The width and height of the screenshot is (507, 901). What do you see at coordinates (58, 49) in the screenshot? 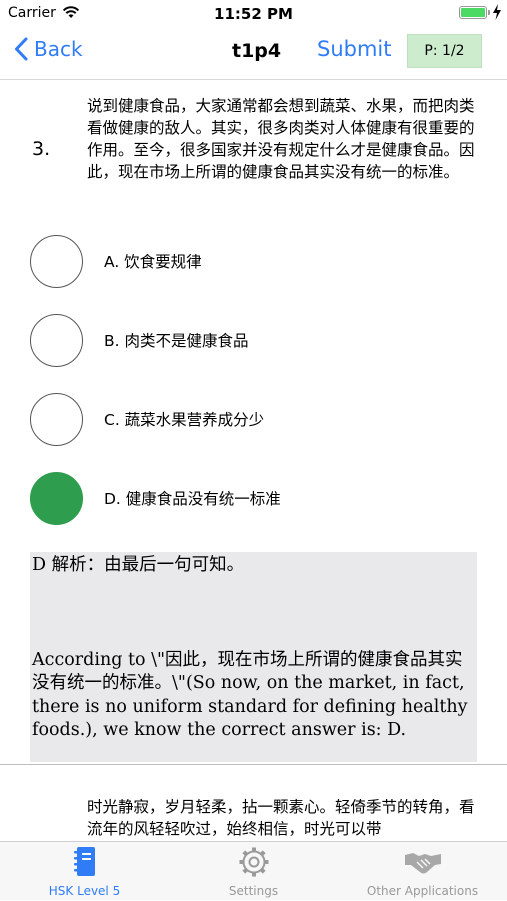
I see `back-label: Back` at bounding box center [58, 49].